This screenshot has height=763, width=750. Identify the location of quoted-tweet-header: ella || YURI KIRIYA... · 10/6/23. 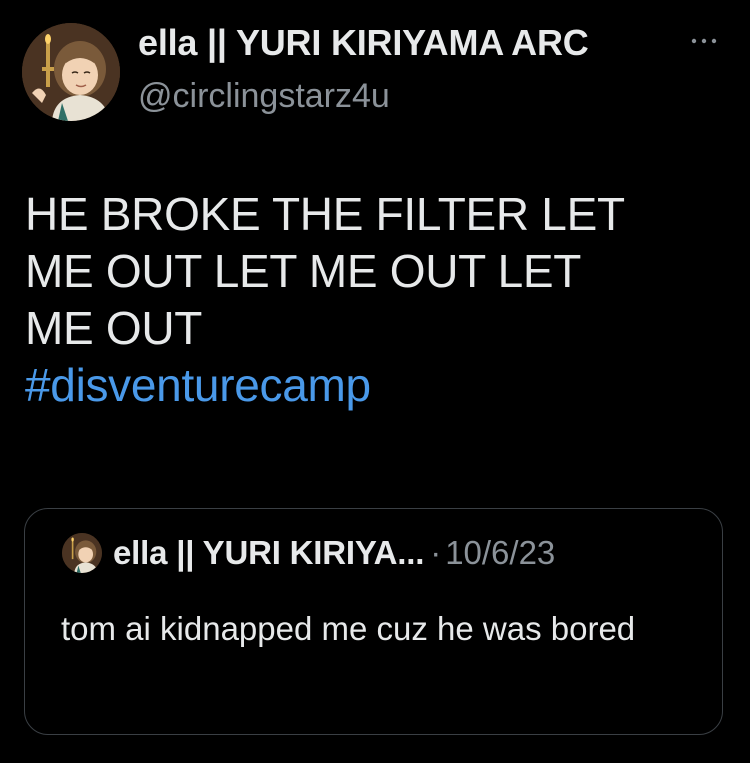
(334, 553).